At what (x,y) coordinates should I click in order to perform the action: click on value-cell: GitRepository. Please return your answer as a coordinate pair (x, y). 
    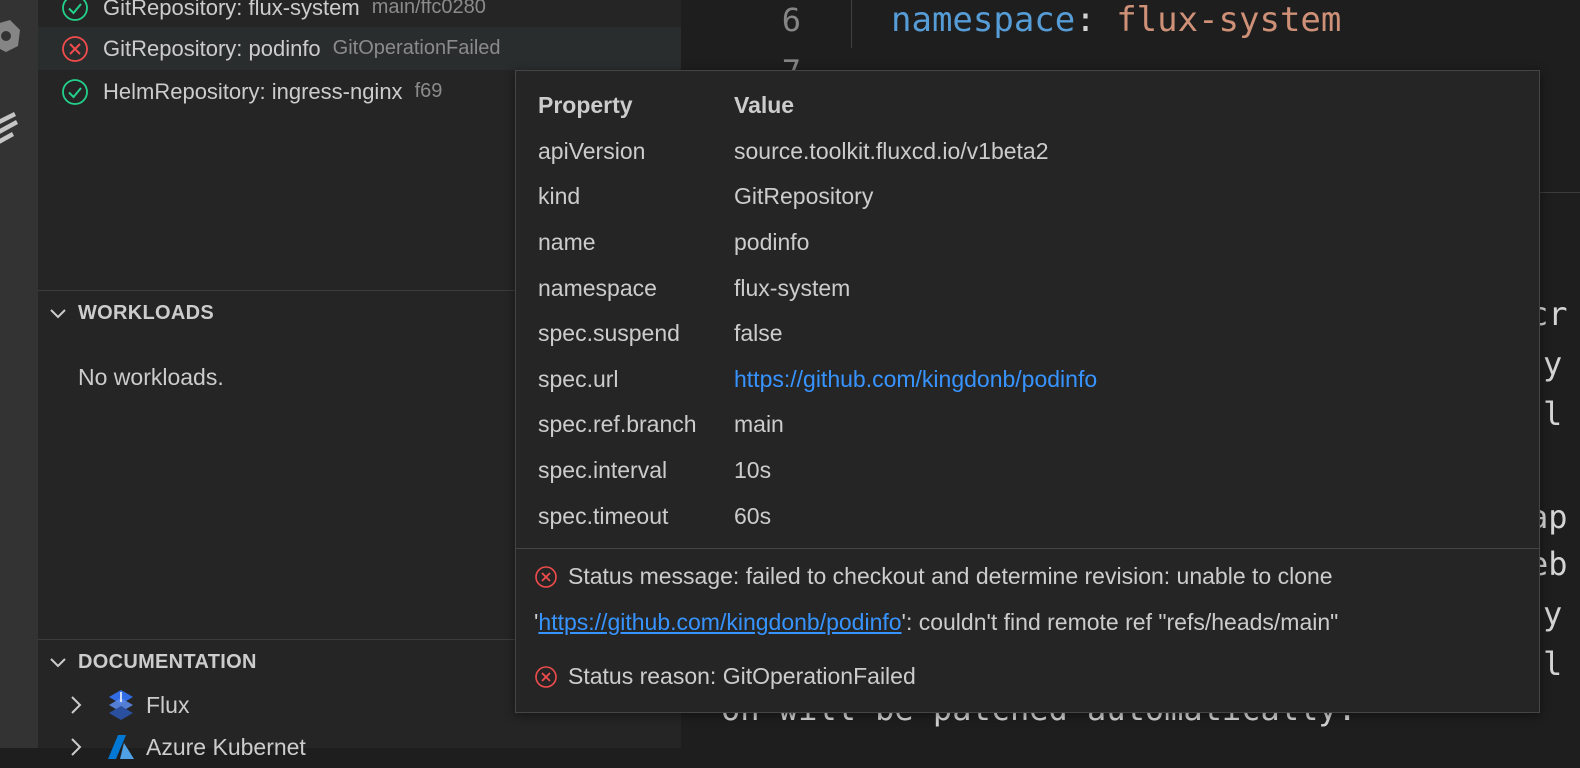
    Looking at the image, I should click on (804, 196).